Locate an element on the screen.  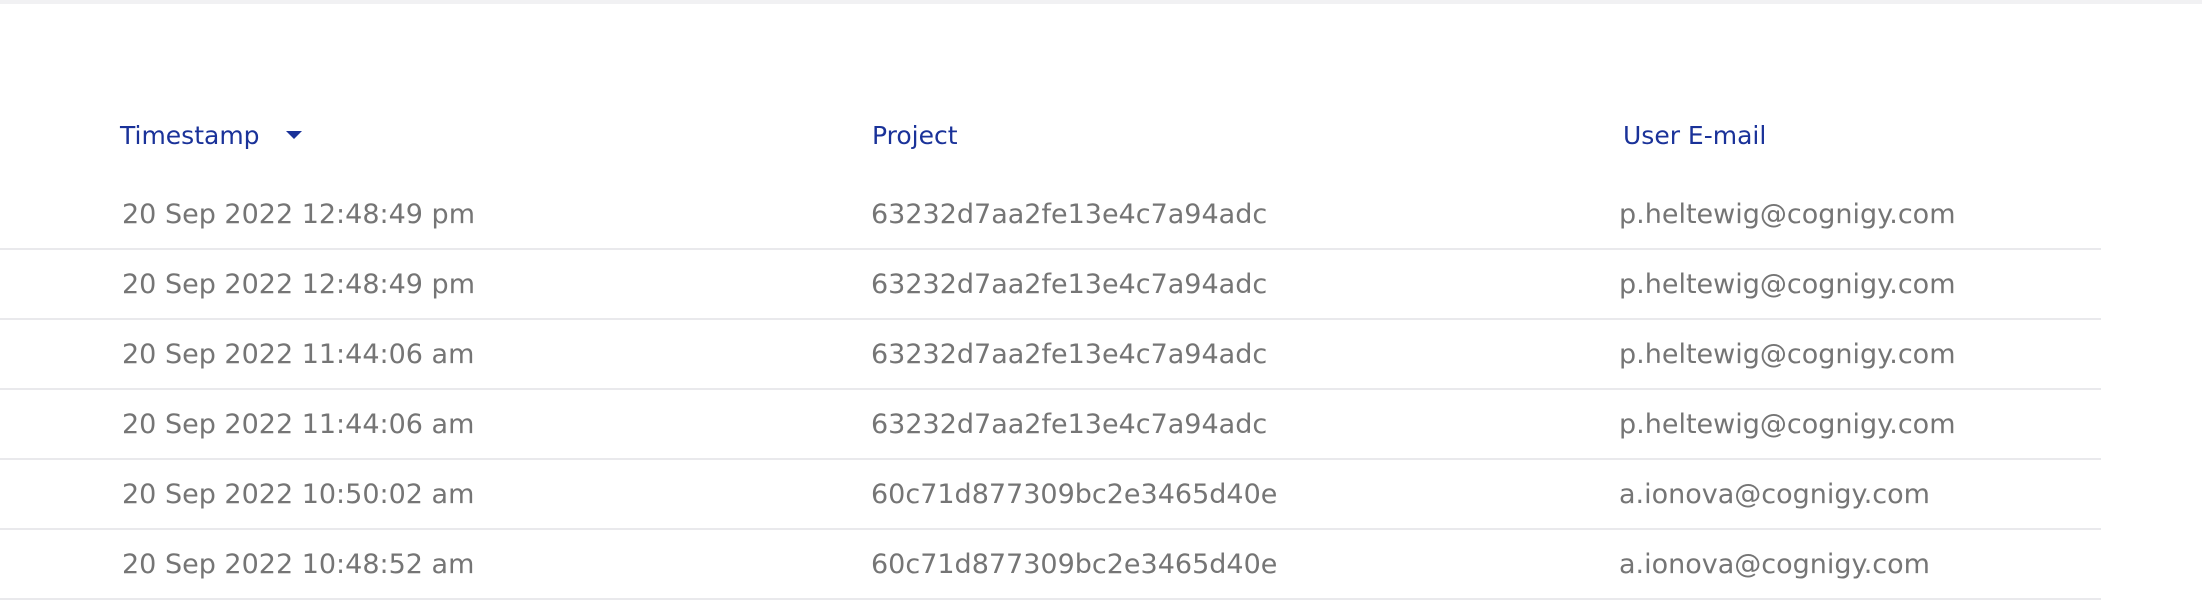
table-header: Timestamp Project User E-mail is located at coordinates (1050, 135).